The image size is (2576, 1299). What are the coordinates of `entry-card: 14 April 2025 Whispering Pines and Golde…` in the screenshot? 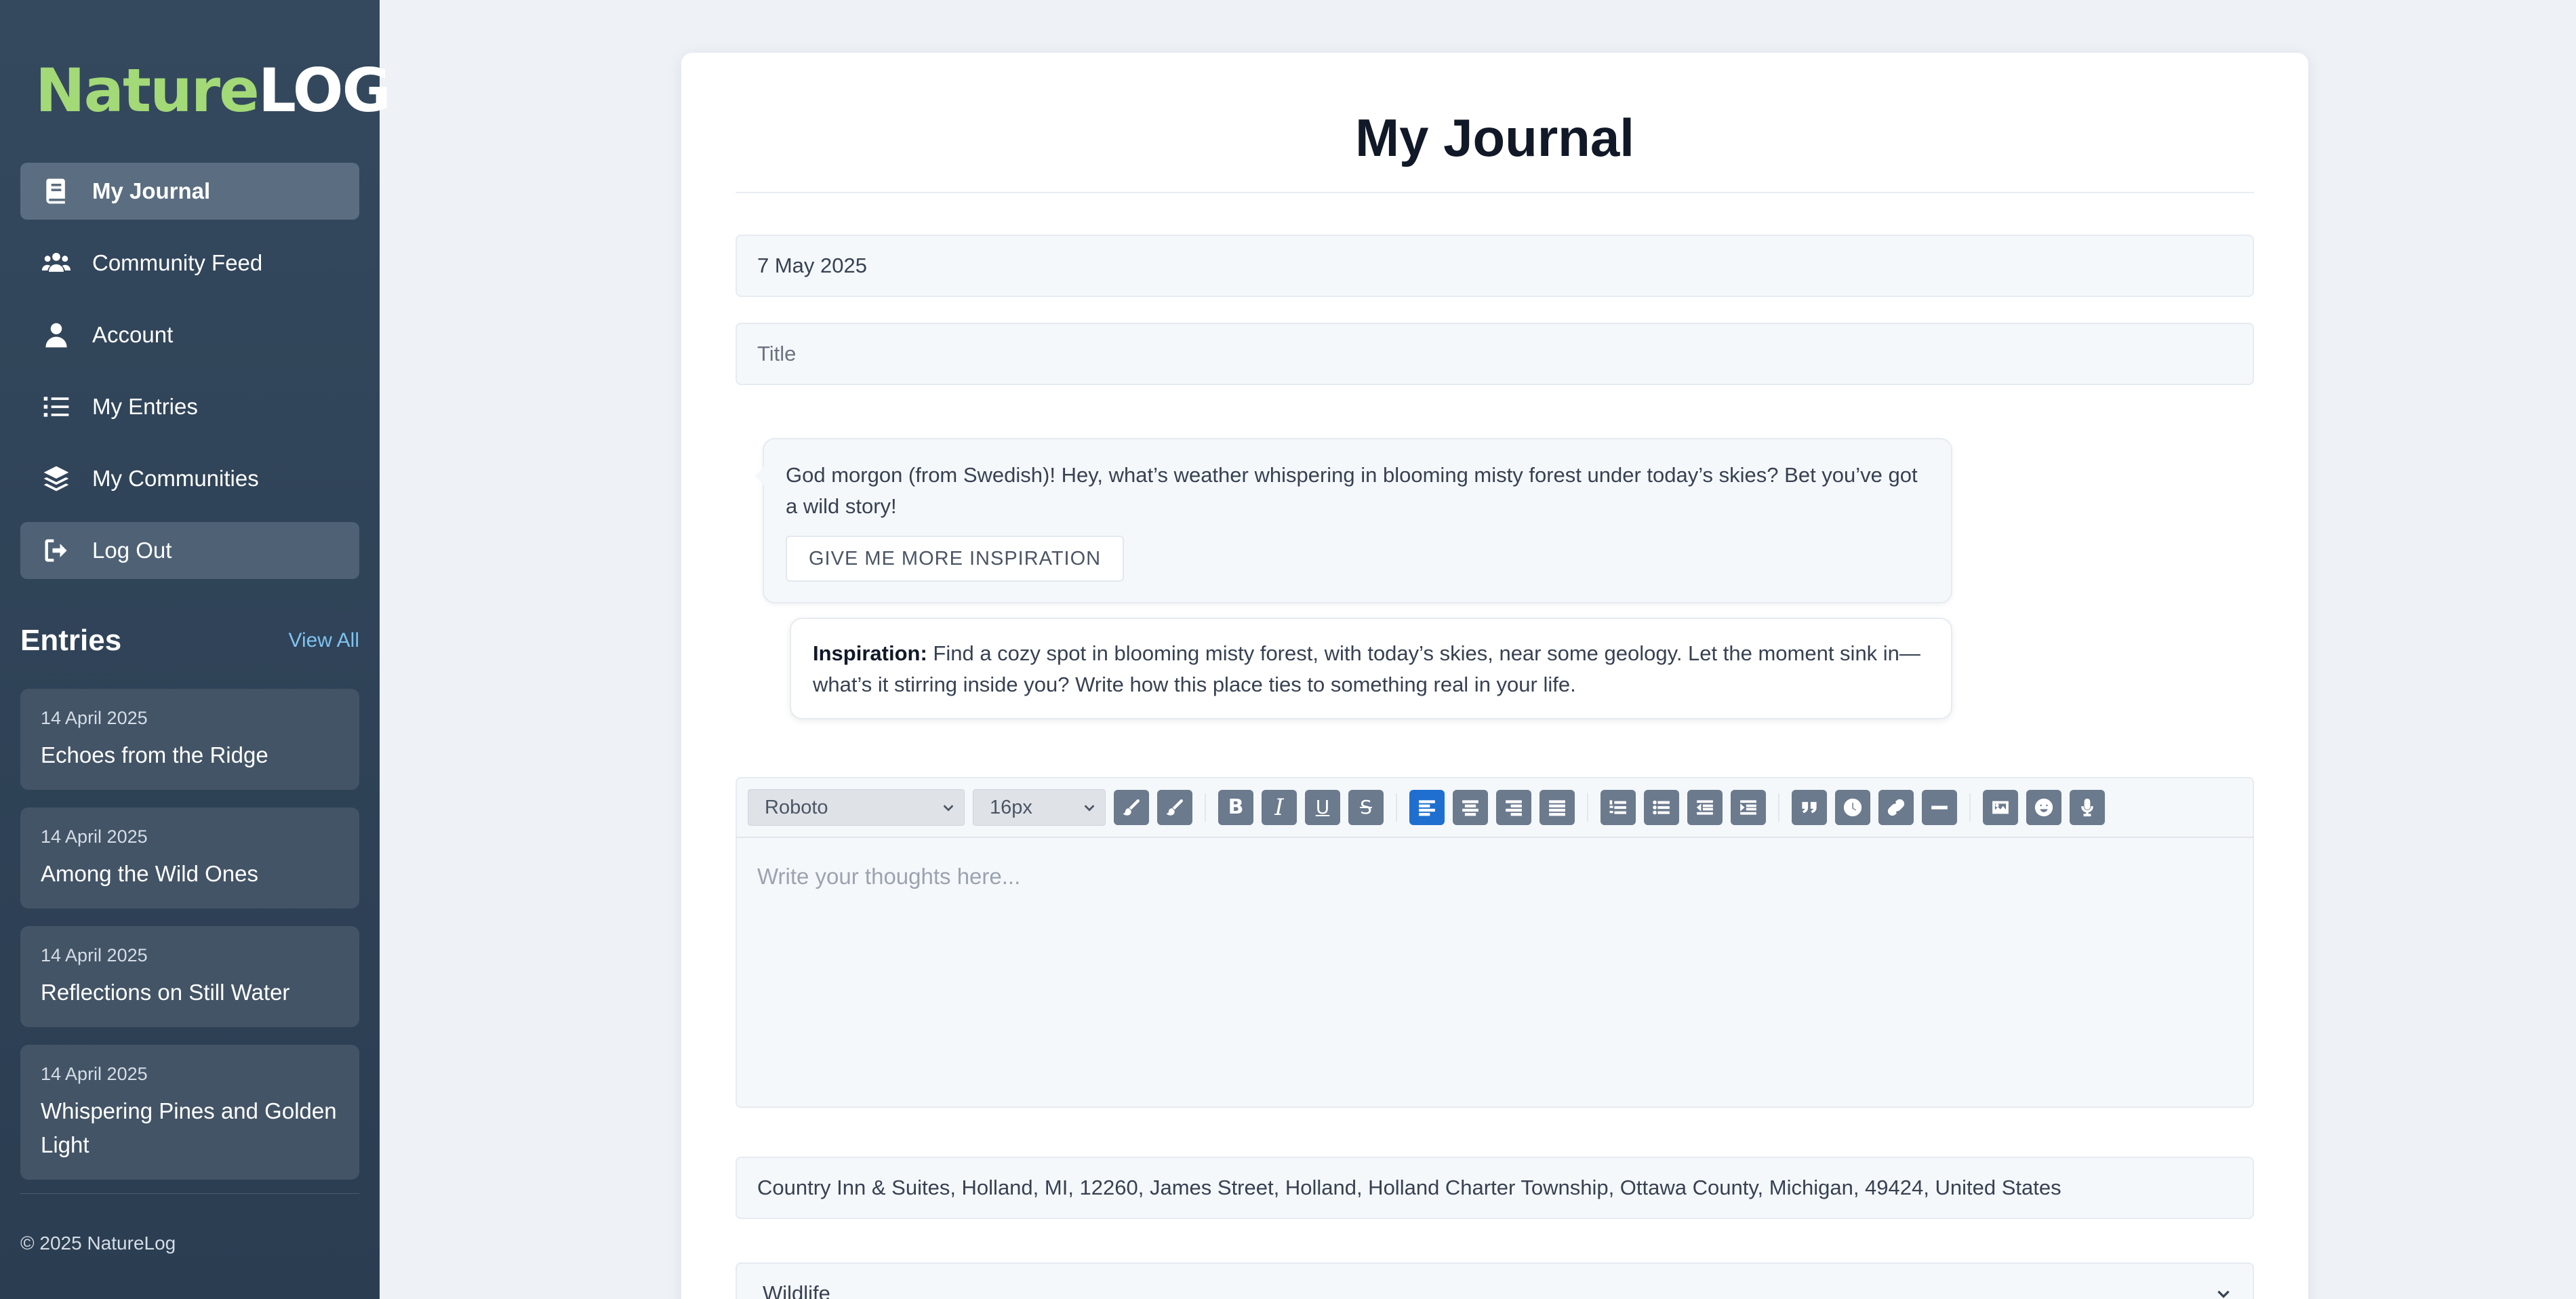 It's located at (189, 1112).